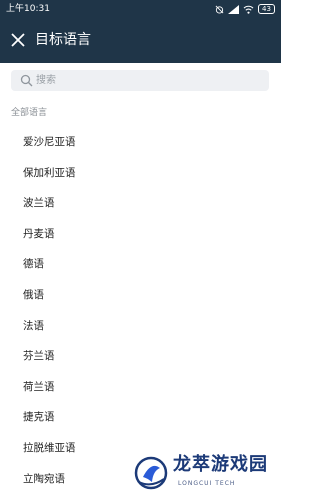 This screenshot has height=500, width=320. What do you see at coordinates (140, 173) in the screenshot?
I see `language-item: 保加利亚语` at bounding box center [140, 173].